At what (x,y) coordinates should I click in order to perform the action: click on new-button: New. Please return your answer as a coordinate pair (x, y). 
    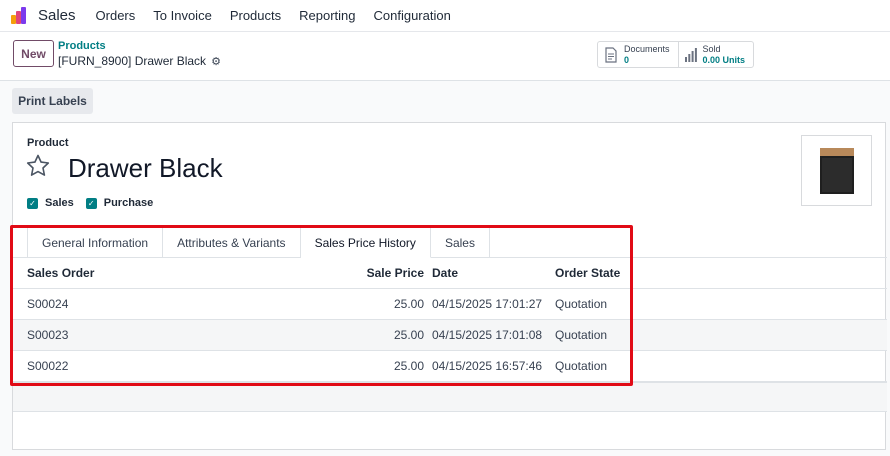
    Looking at the image, I should click on (33, 53).